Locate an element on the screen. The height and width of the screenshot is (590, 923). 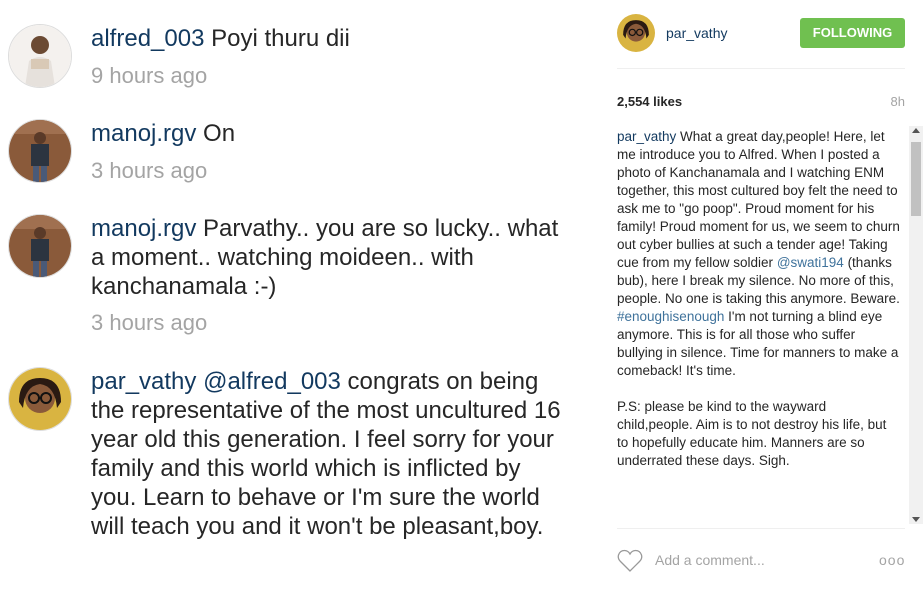
likes-count: 2,554 likes is located at coordinates (649, 101).